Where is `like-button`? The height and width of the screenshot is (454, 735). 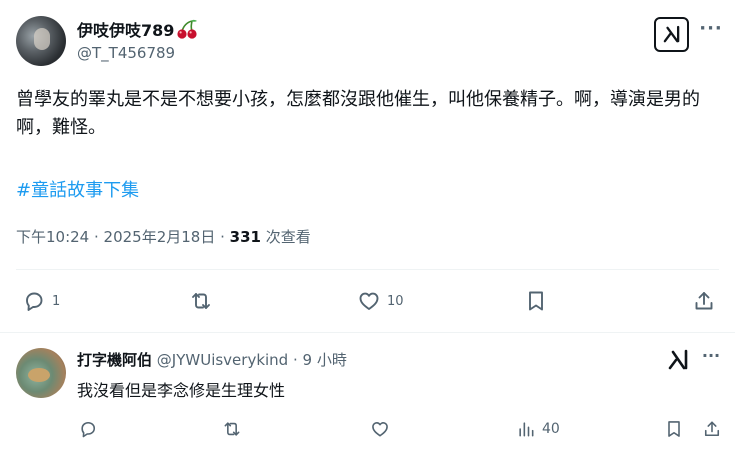 like-button is located at coordinates (380, 429).